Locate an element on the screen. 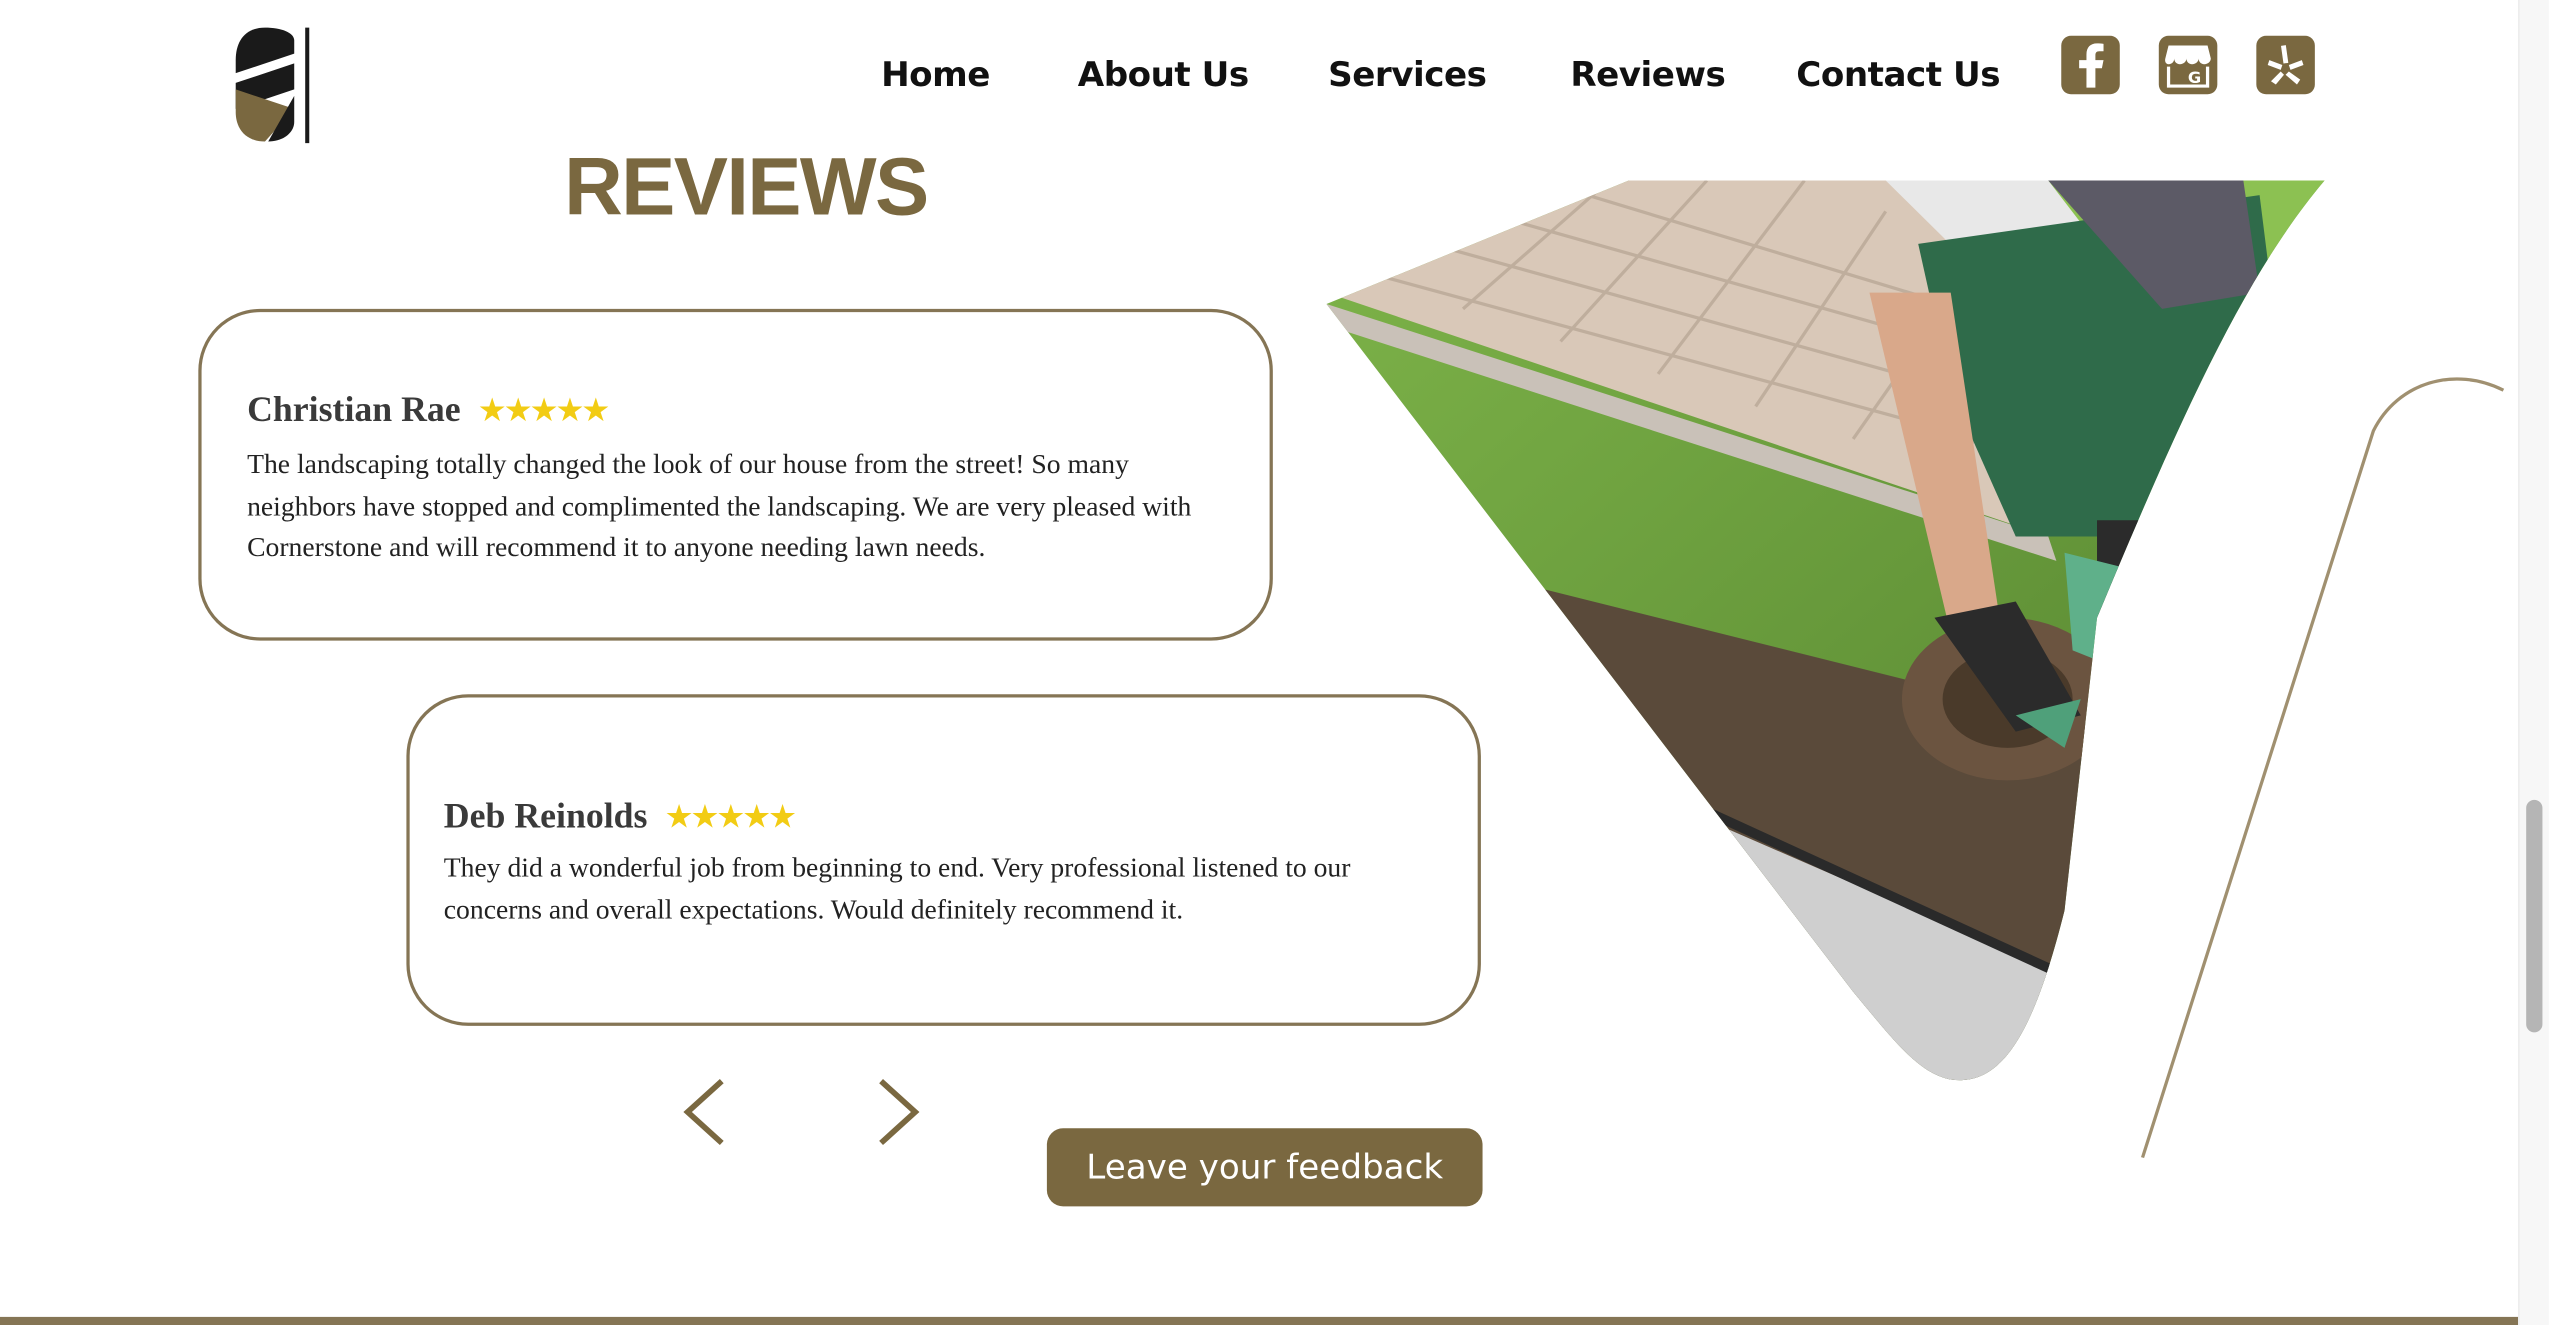  nav-contact-us: Contact Us is located at coordinates (1898, 74).